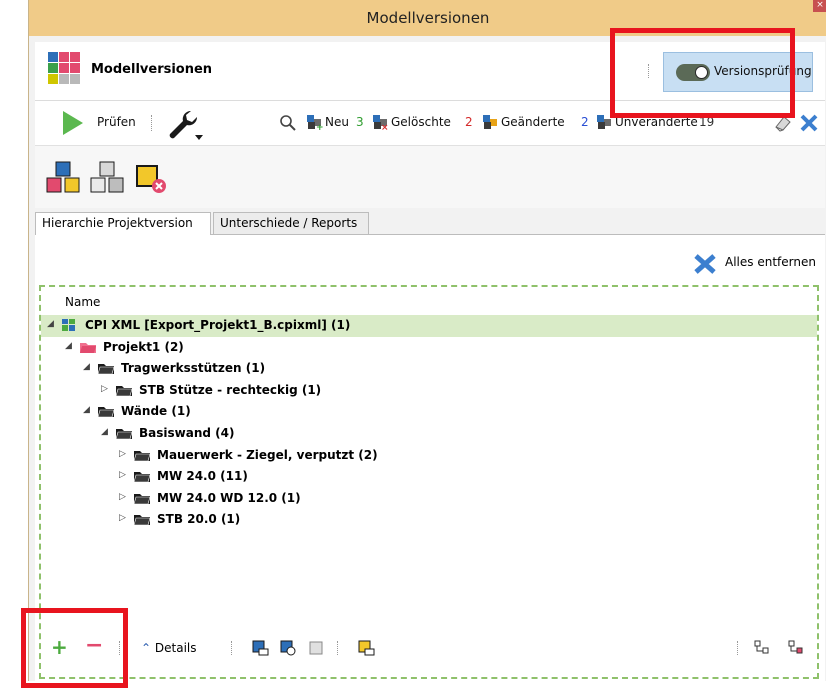 This screenshot has height=688, width=826. I want to click on tab-differences-reports: Unterschiede / Reports, so click(291, 223).